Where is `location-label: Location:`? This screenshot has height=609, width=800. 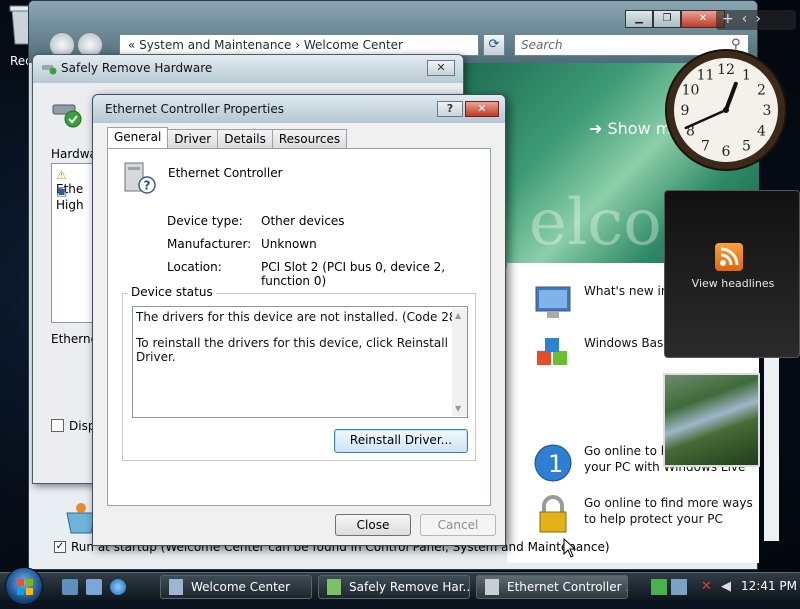 location-label: Location: is located at coordinates (194, 267).